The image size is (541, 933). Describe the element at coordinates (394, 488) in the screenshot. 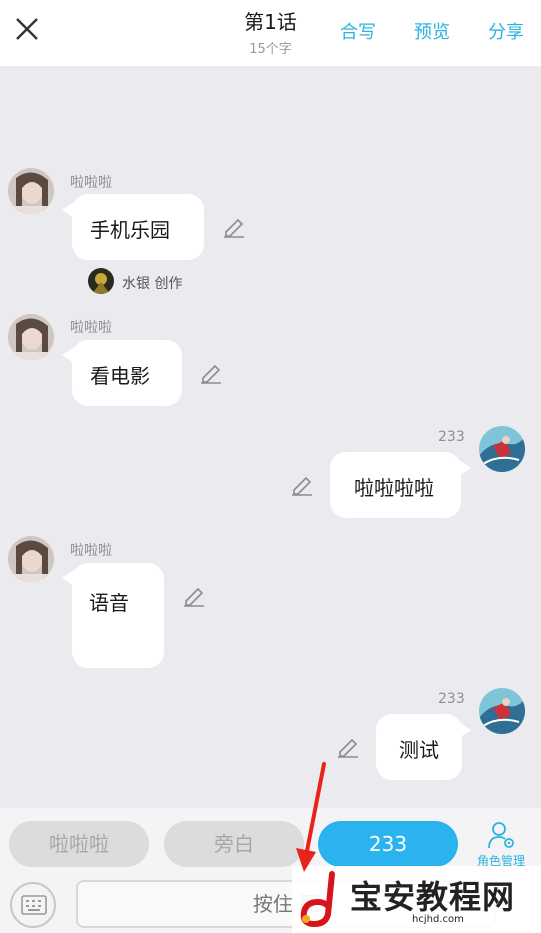

I see `message-text: 啦啦啦啦` at that location.